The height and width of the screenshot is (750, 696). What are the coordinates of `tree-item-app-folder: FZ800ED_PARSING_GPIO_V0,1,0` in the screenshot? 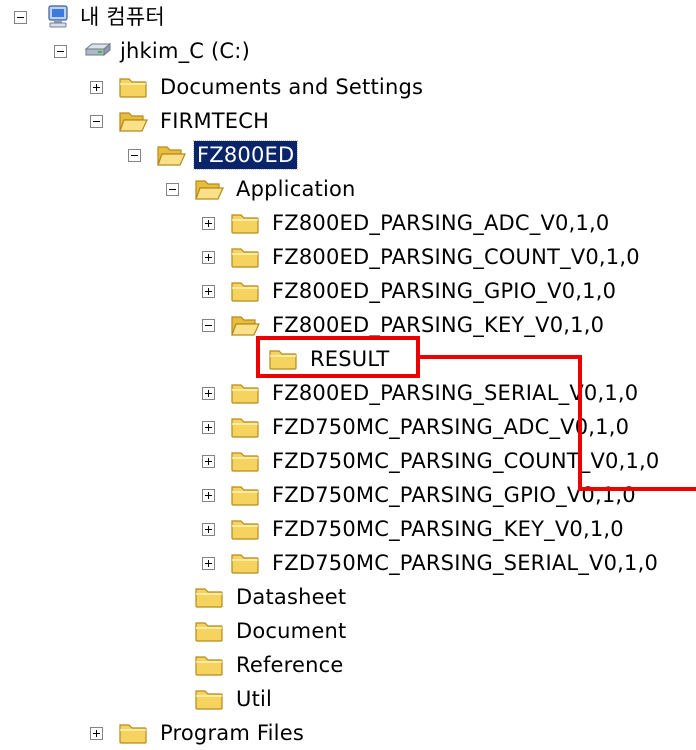 It's located at (348, 291).